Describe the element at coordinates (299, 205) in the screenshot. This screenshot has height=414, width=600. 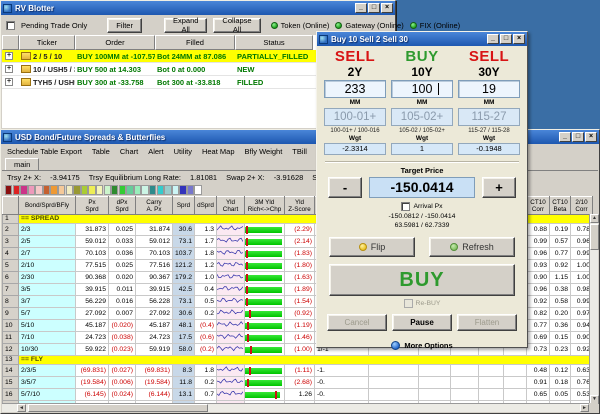
I see `grid-column-header: Yld Z-Score` at that location.